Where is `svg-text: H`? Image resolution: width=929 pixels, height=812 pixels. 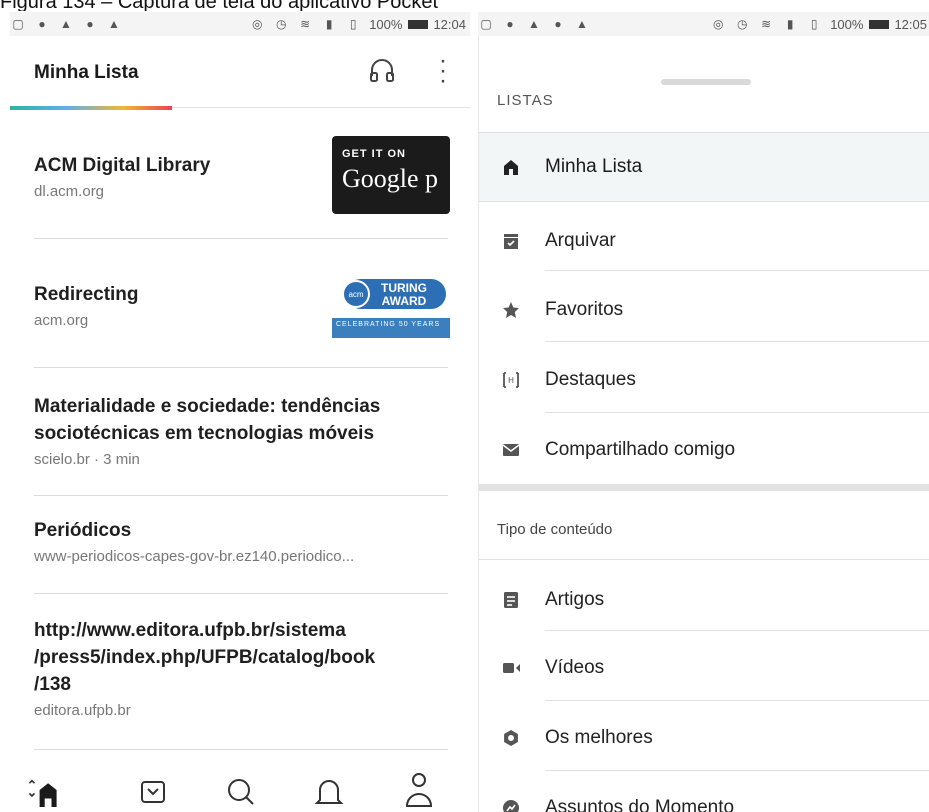
svg-text: H is located at coordinates (511, 380).